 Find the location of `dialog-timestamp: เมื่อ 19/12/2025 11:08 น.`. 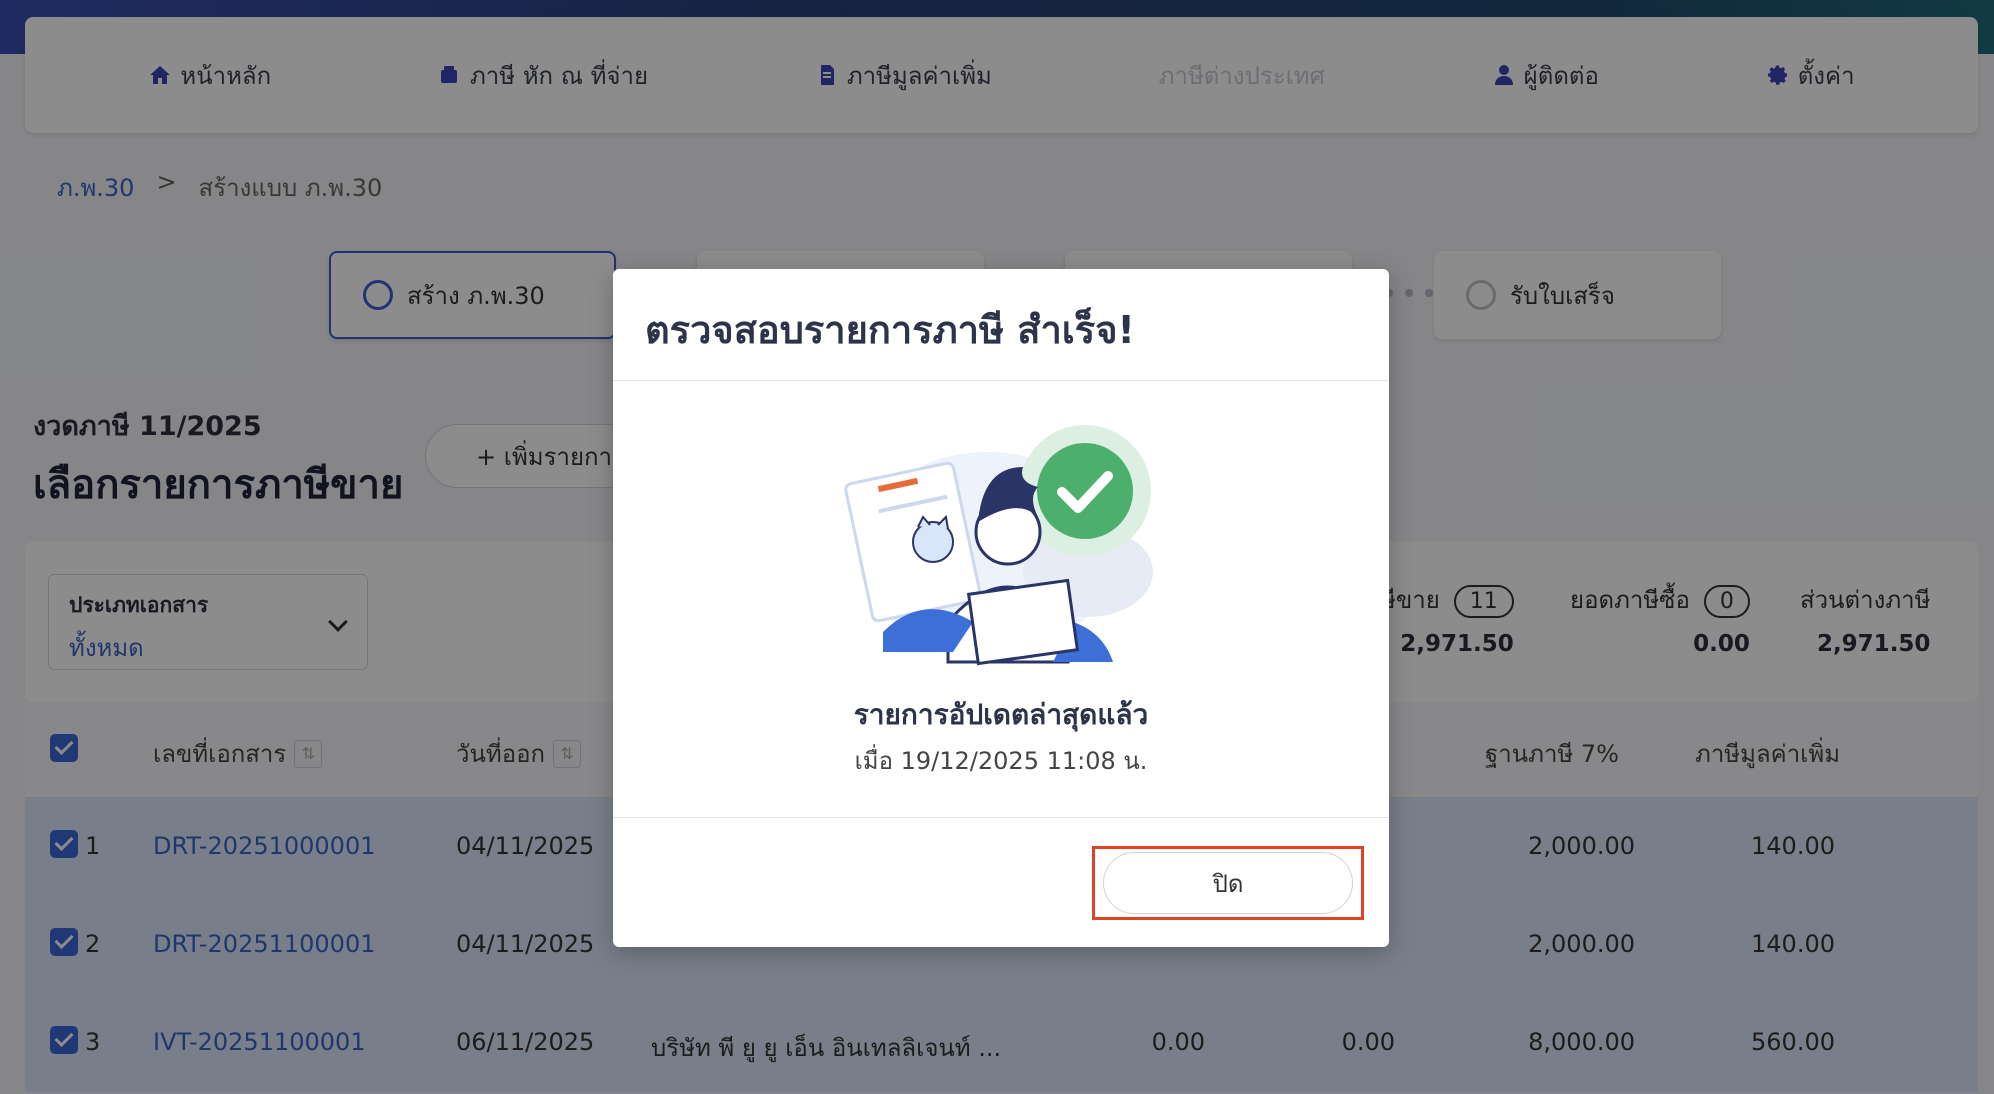

dialog-timestamp: เมื่อ 19/12/2025 11:08 น. is located at coordinates (1001, 761).